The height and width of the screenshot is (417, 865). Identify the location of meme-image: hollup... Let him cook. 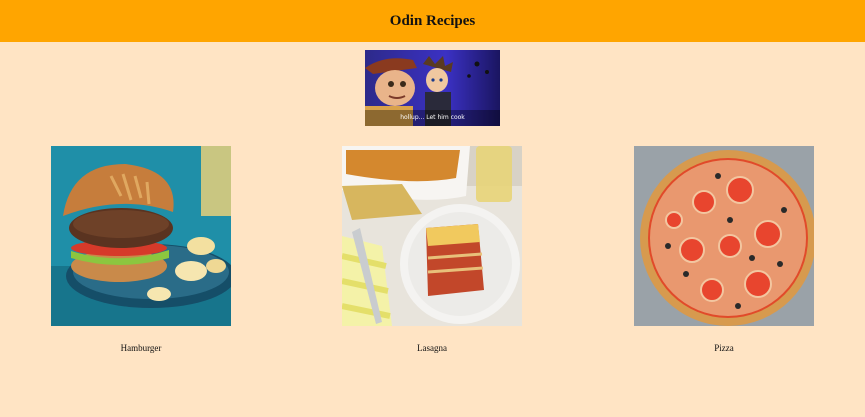
(432, 88).